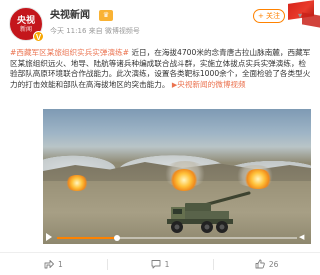 The width and height of the screenshot is (320, 275). What do you see at coordinates (266, 264) in the screenshot?
I see `like-button: 26` at bounding box center [266, 264].